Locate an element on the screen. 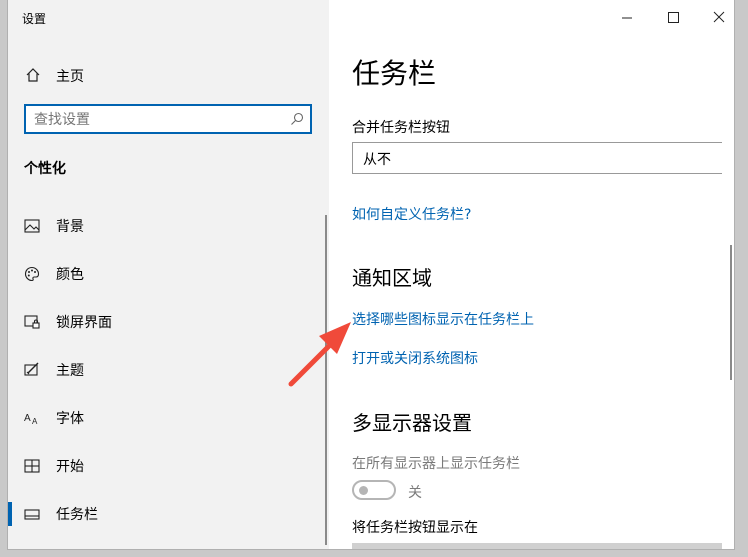  theme-icon is located at coordinates (31, 369).